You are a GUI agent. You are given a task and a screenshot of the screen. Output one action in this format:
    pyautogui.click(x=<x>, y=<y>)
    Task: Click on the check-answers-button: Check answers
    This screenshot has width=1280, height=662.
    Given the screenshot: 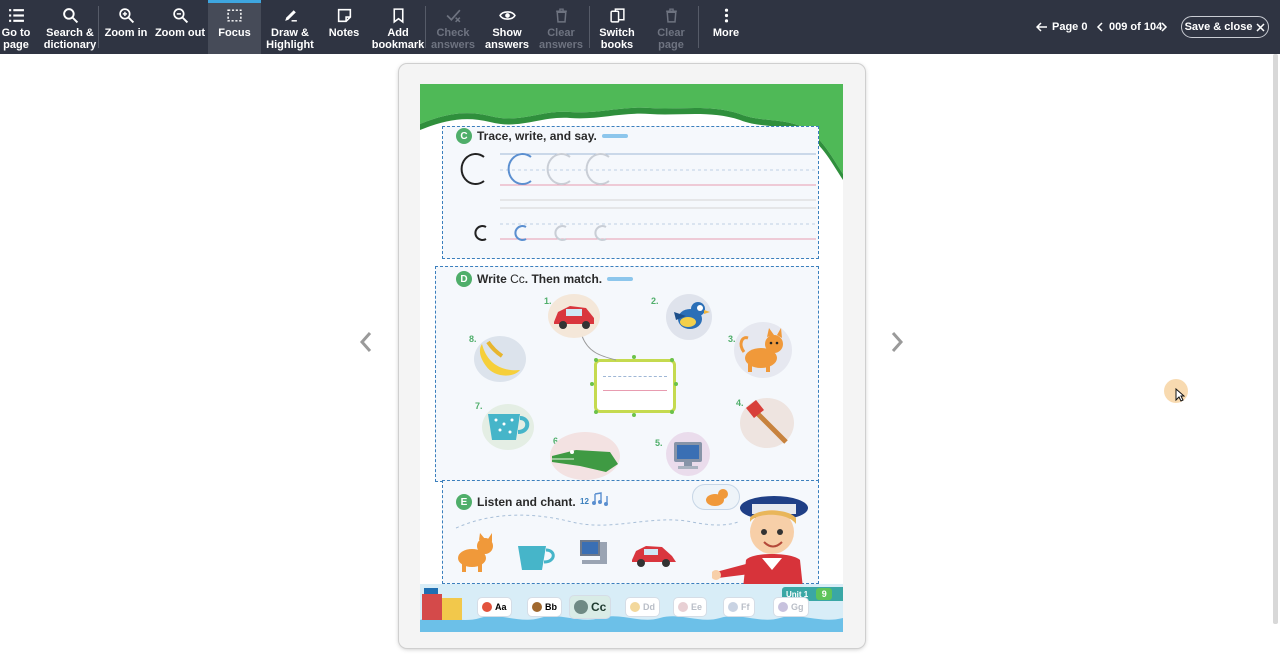 What is the action you would take?
    pyautogui.click(x=453, y=27)
    